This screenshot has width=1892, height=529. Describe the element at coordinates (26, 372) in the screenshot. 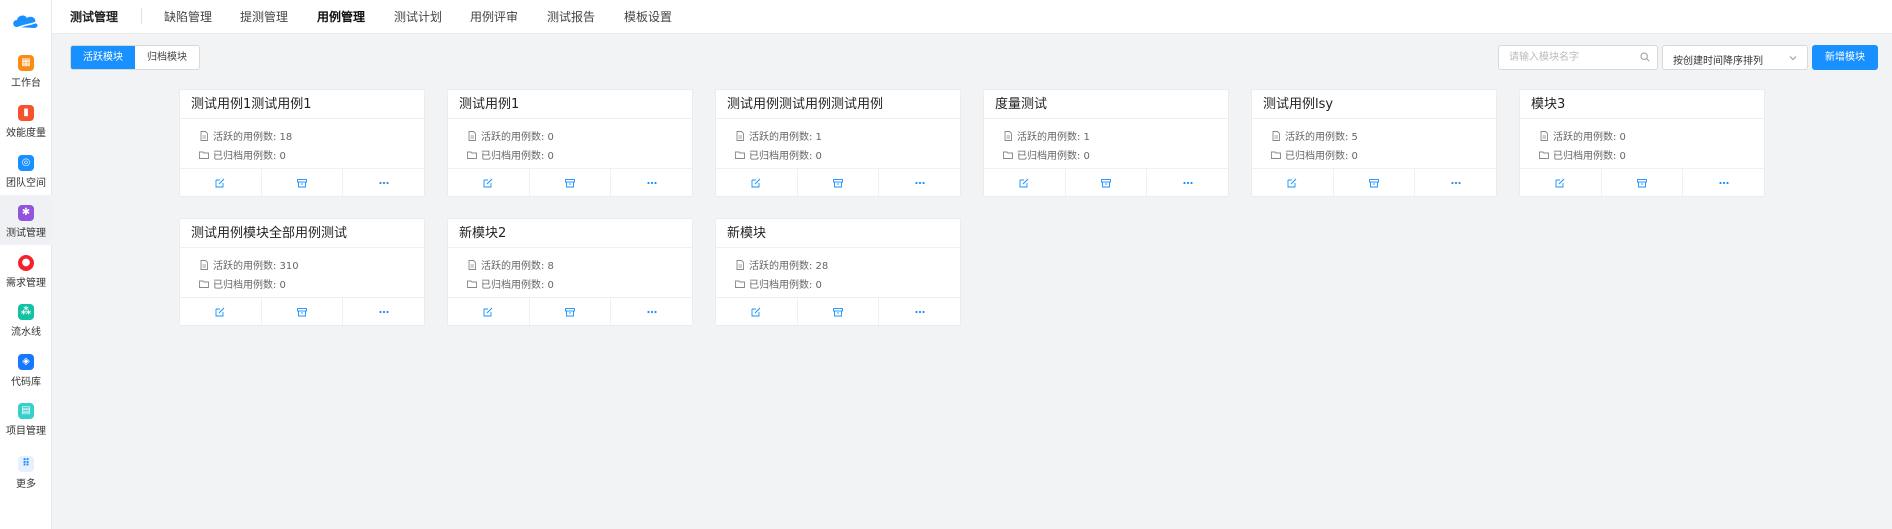

I see `sidebar-item-code-repo: ◈ 代码库` at that location.